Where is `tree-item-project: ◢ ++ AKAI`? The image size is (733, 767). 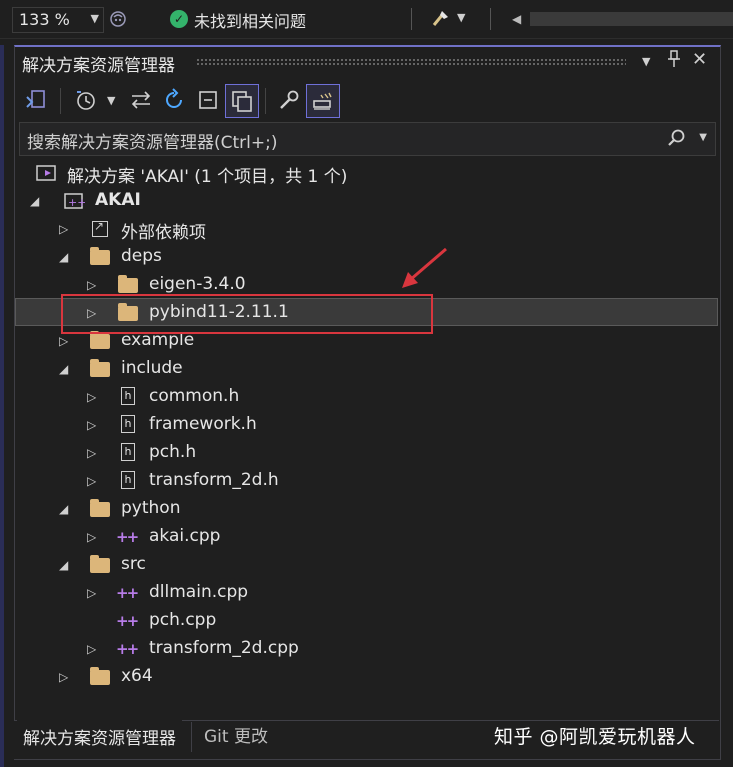
tree-item-project: ◢ ++ AKAI is located at coordinates (366, 201).